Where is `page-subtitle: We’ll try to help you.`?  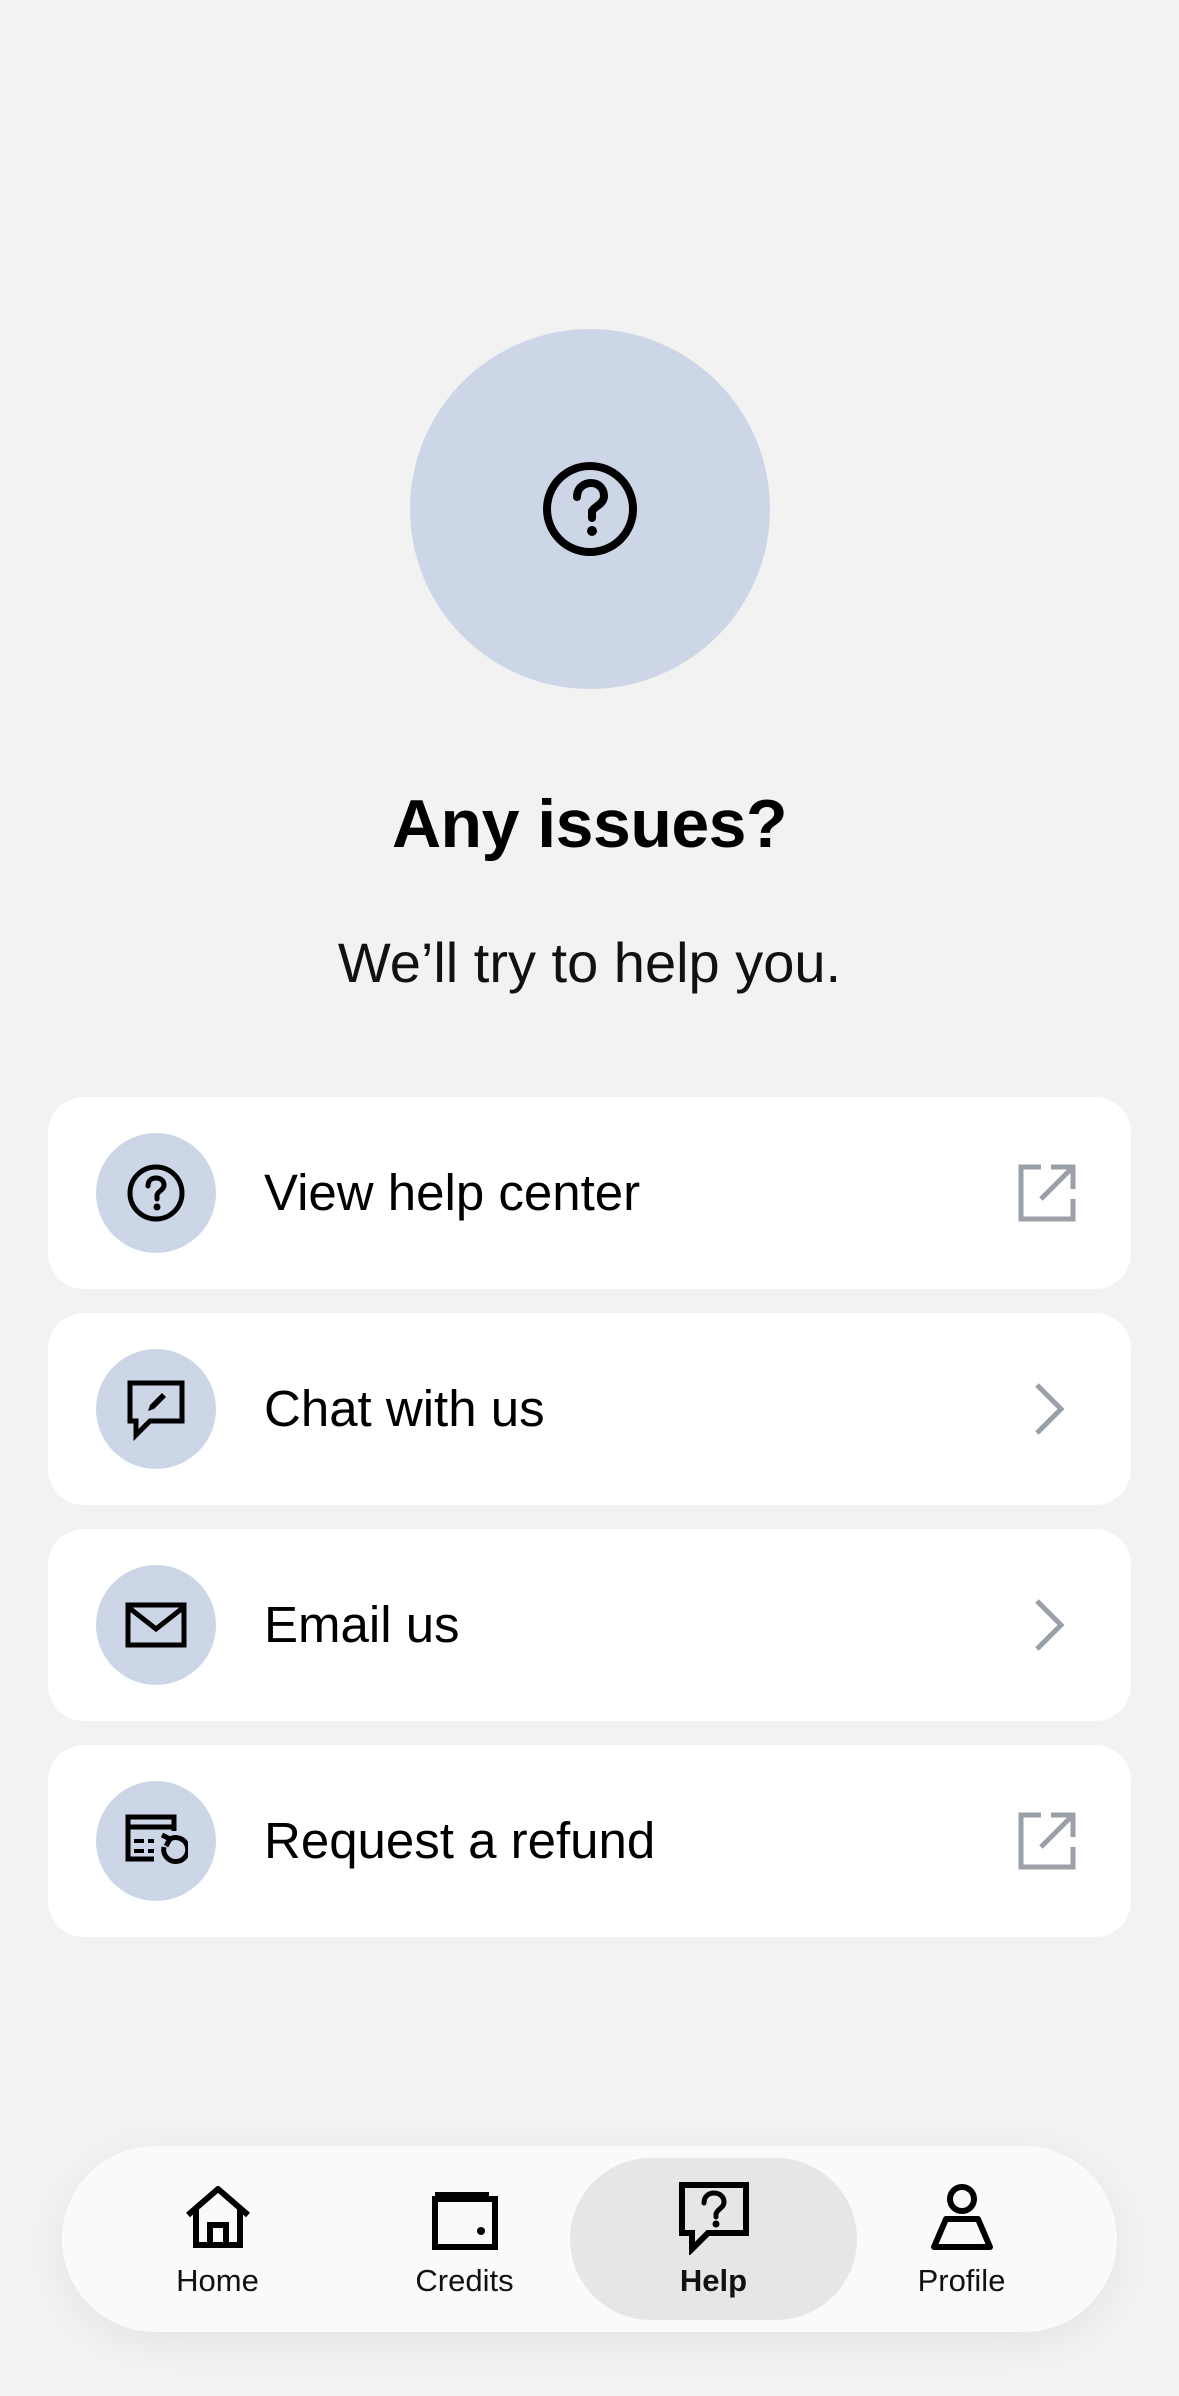
page-subtitle: We’ll try to help you. is located at coordinates (589, 962).